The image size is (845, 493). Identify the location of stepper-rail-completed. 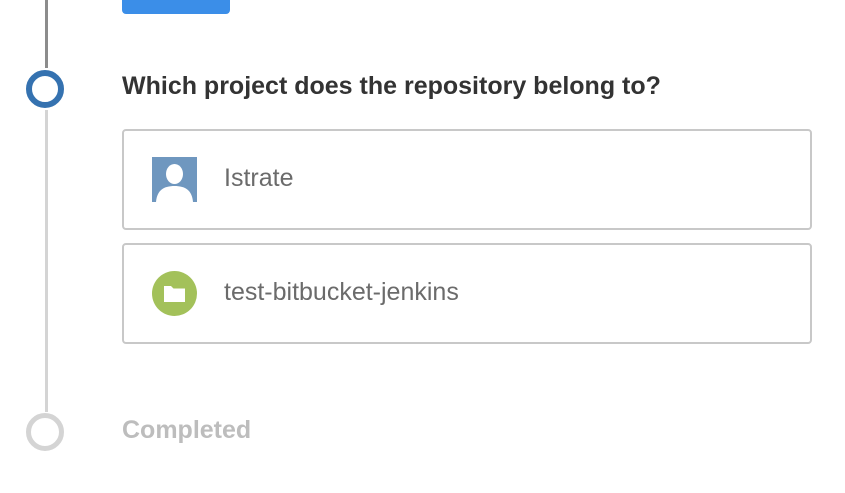
(46, 34).